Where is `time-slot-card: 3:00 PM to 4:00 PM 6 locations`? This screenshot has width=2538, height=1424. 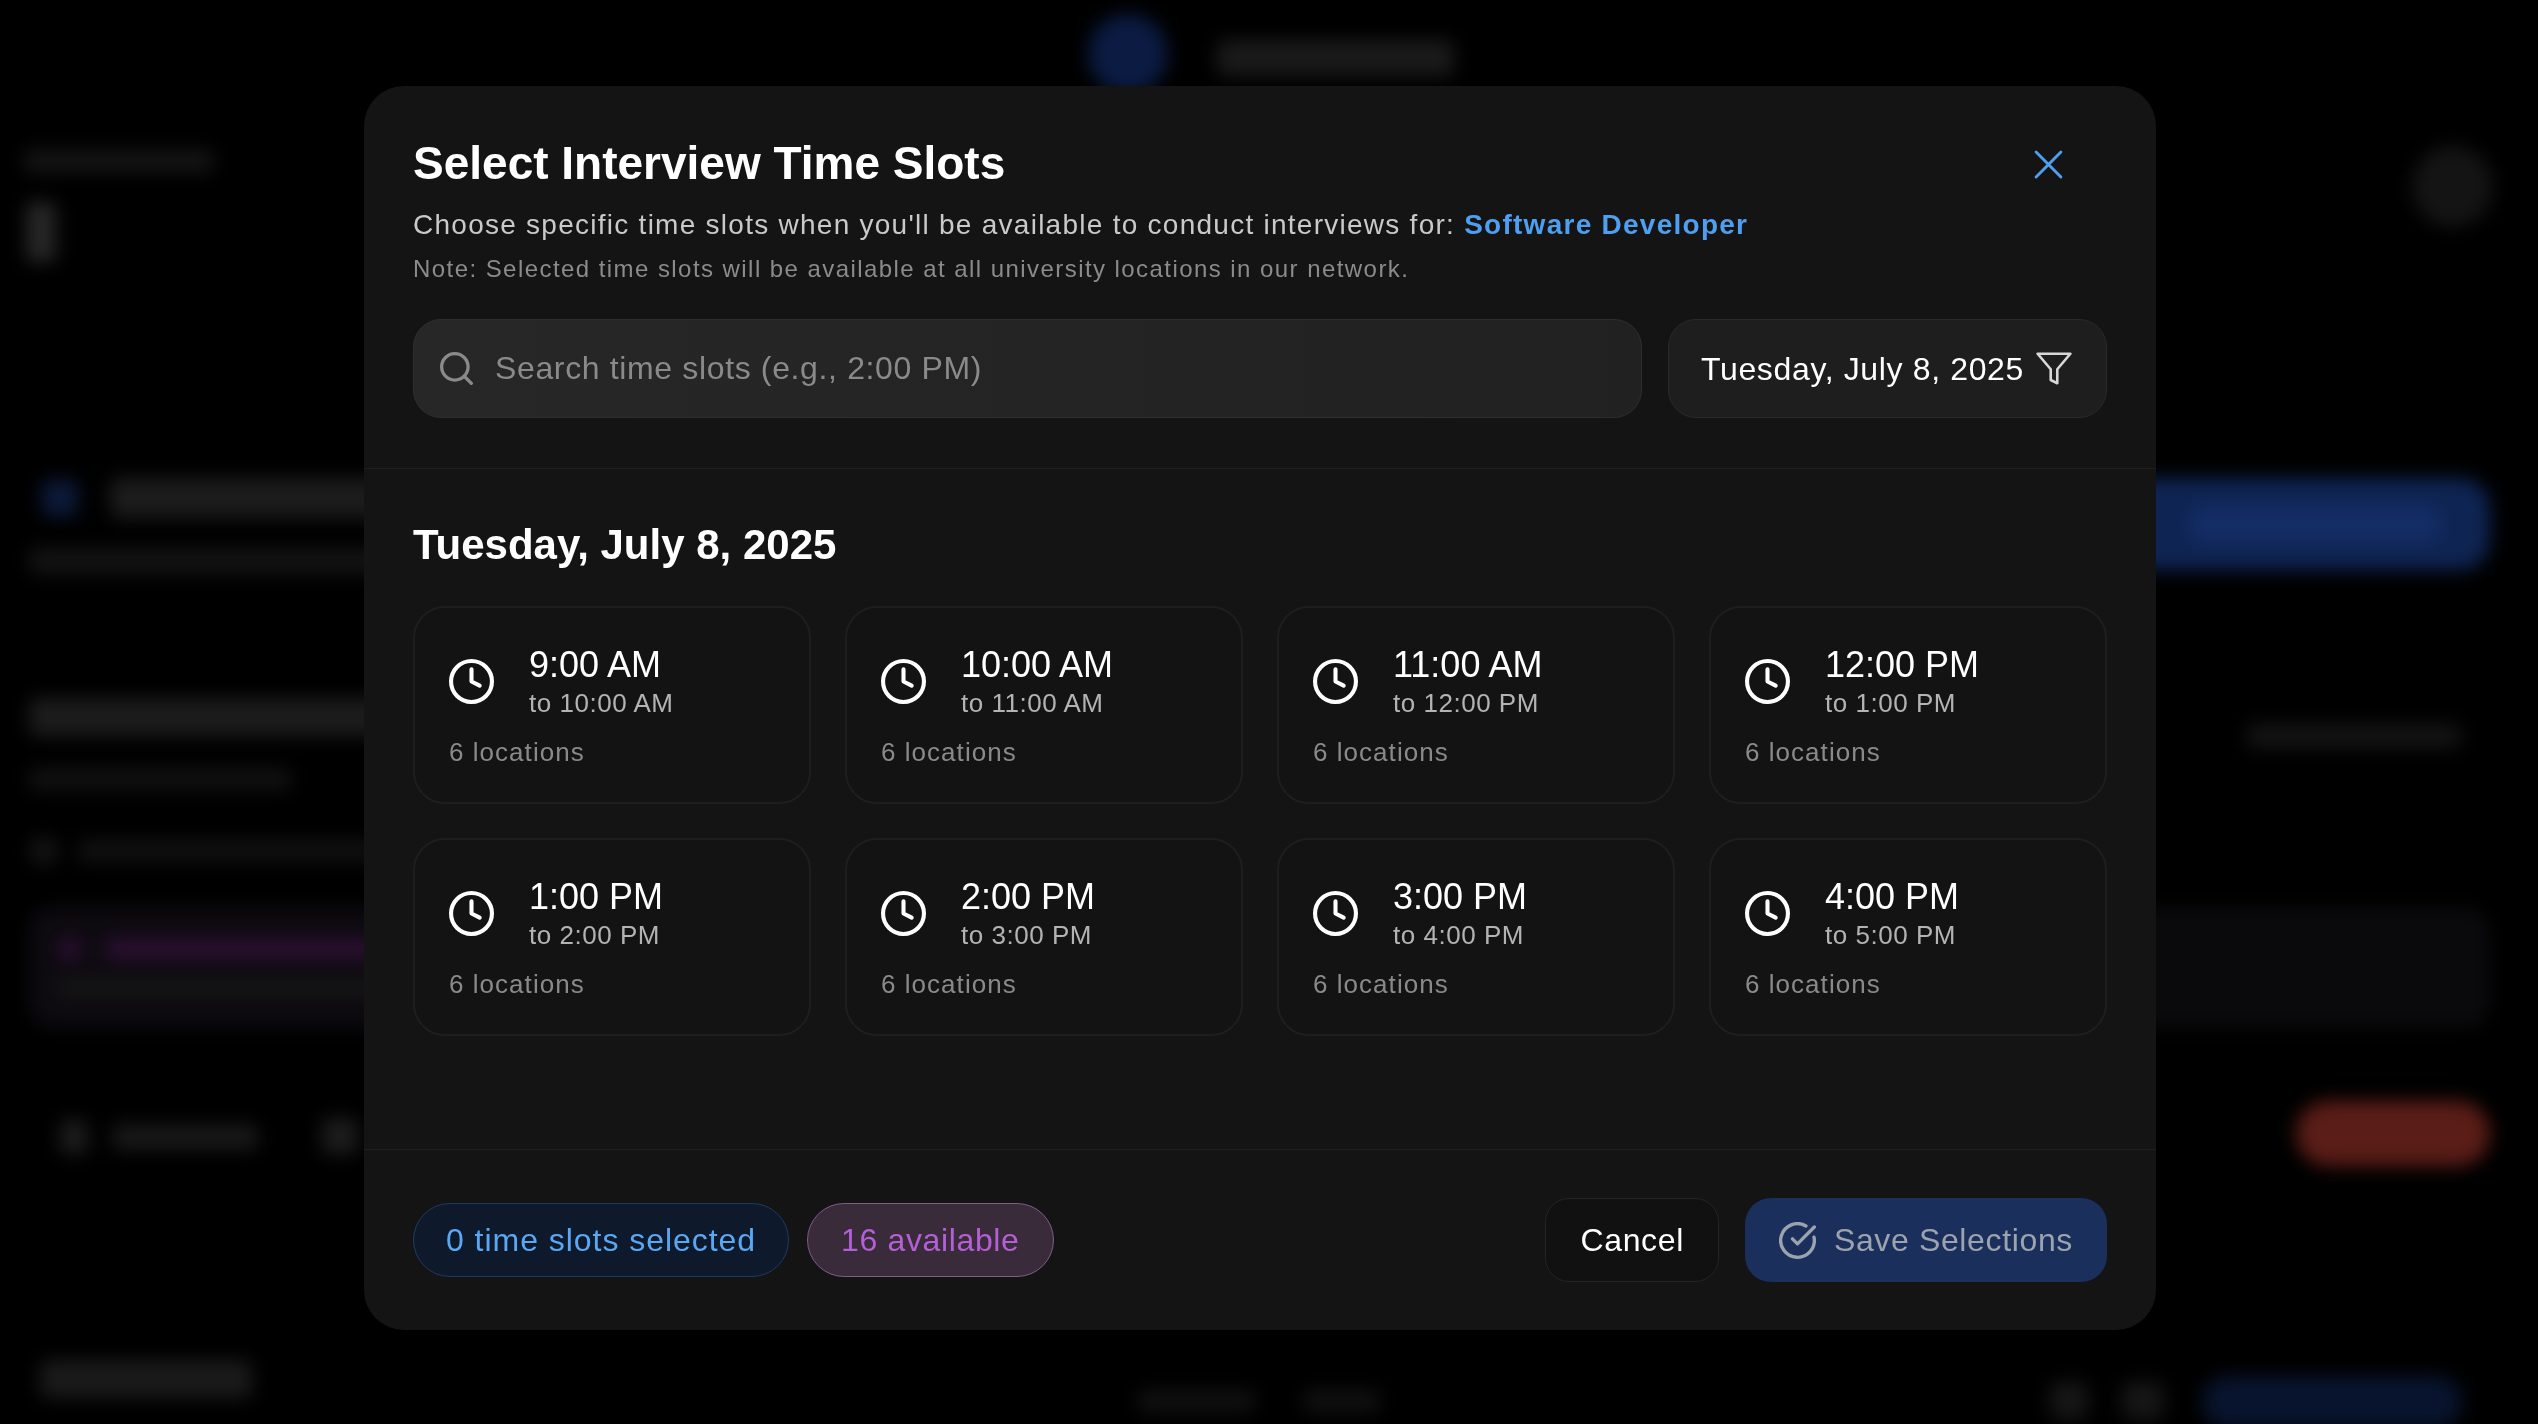
time-slot-card: 3:00 PM to 4:00 PM 6 locations is located at coordinates (1476, 937).